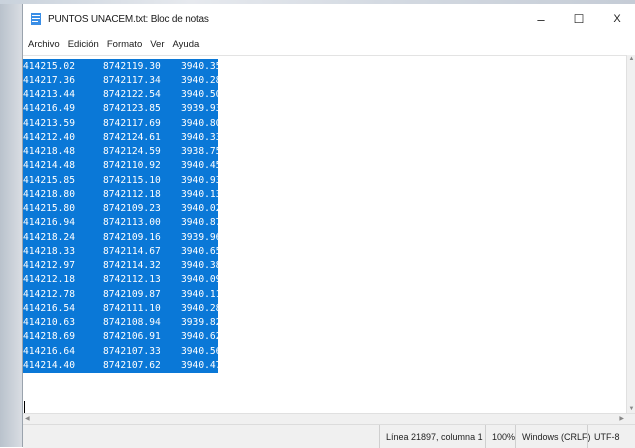 This screenshot has height=448, width=635. I want to click on coordinate-y: 8742114.32, so click(132, 266).